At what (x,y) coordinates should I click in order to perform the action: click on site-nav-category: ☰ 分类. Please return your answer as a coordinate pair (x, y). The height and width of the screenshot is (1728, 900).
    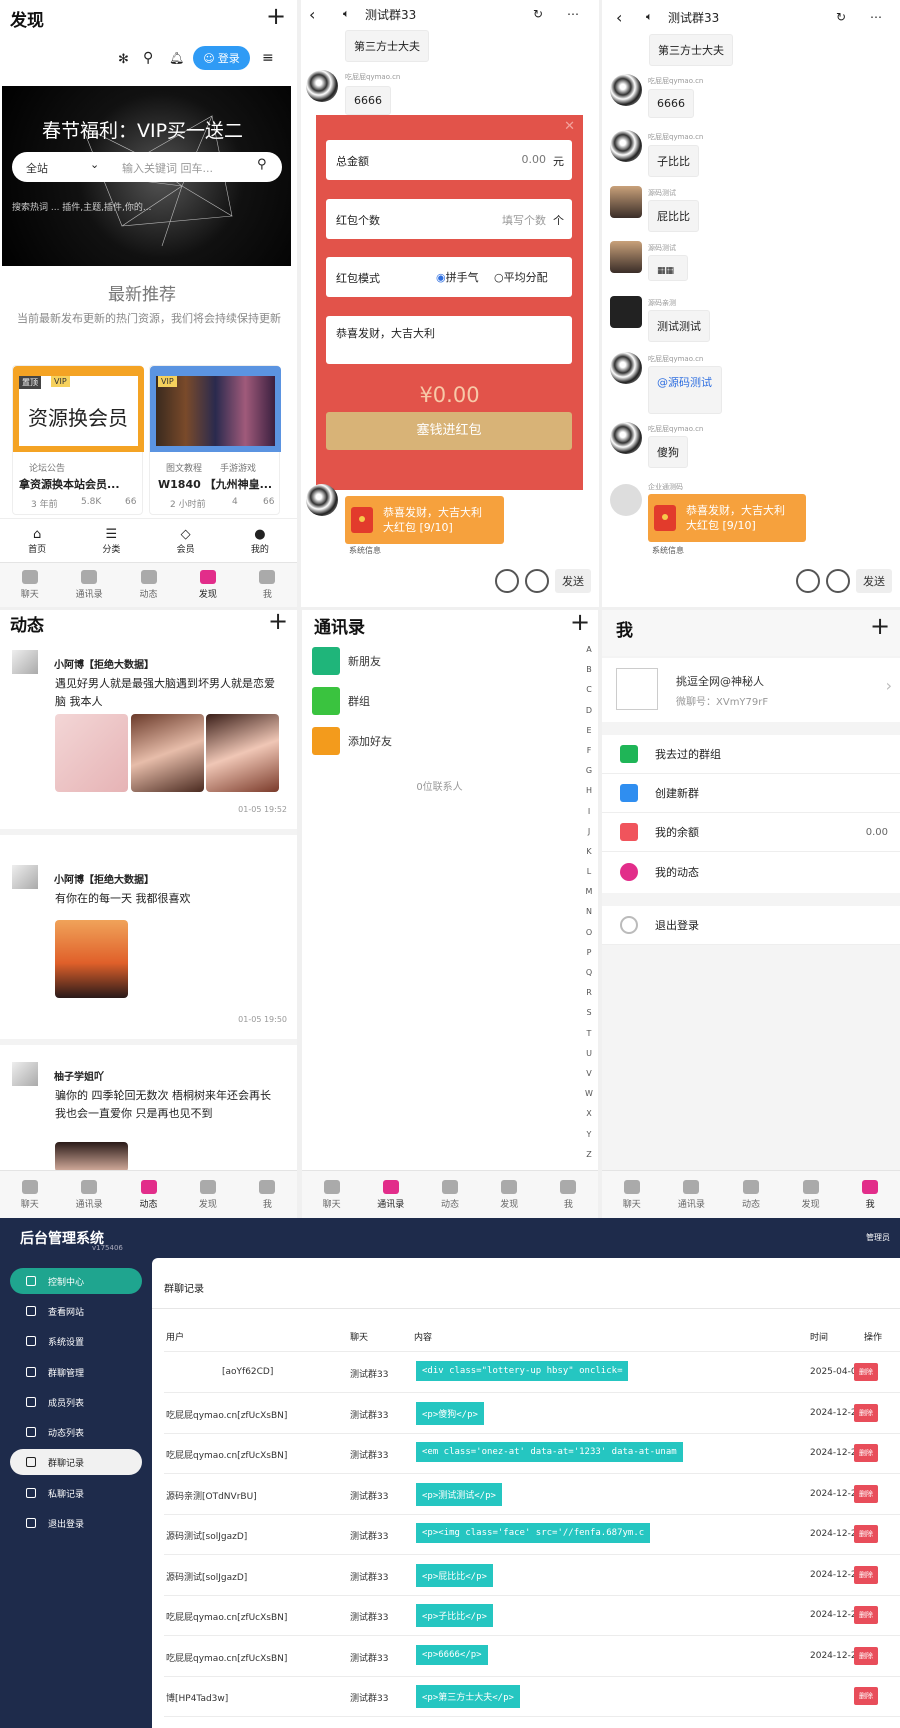
    Looking at the image, I should click on (111, 540).